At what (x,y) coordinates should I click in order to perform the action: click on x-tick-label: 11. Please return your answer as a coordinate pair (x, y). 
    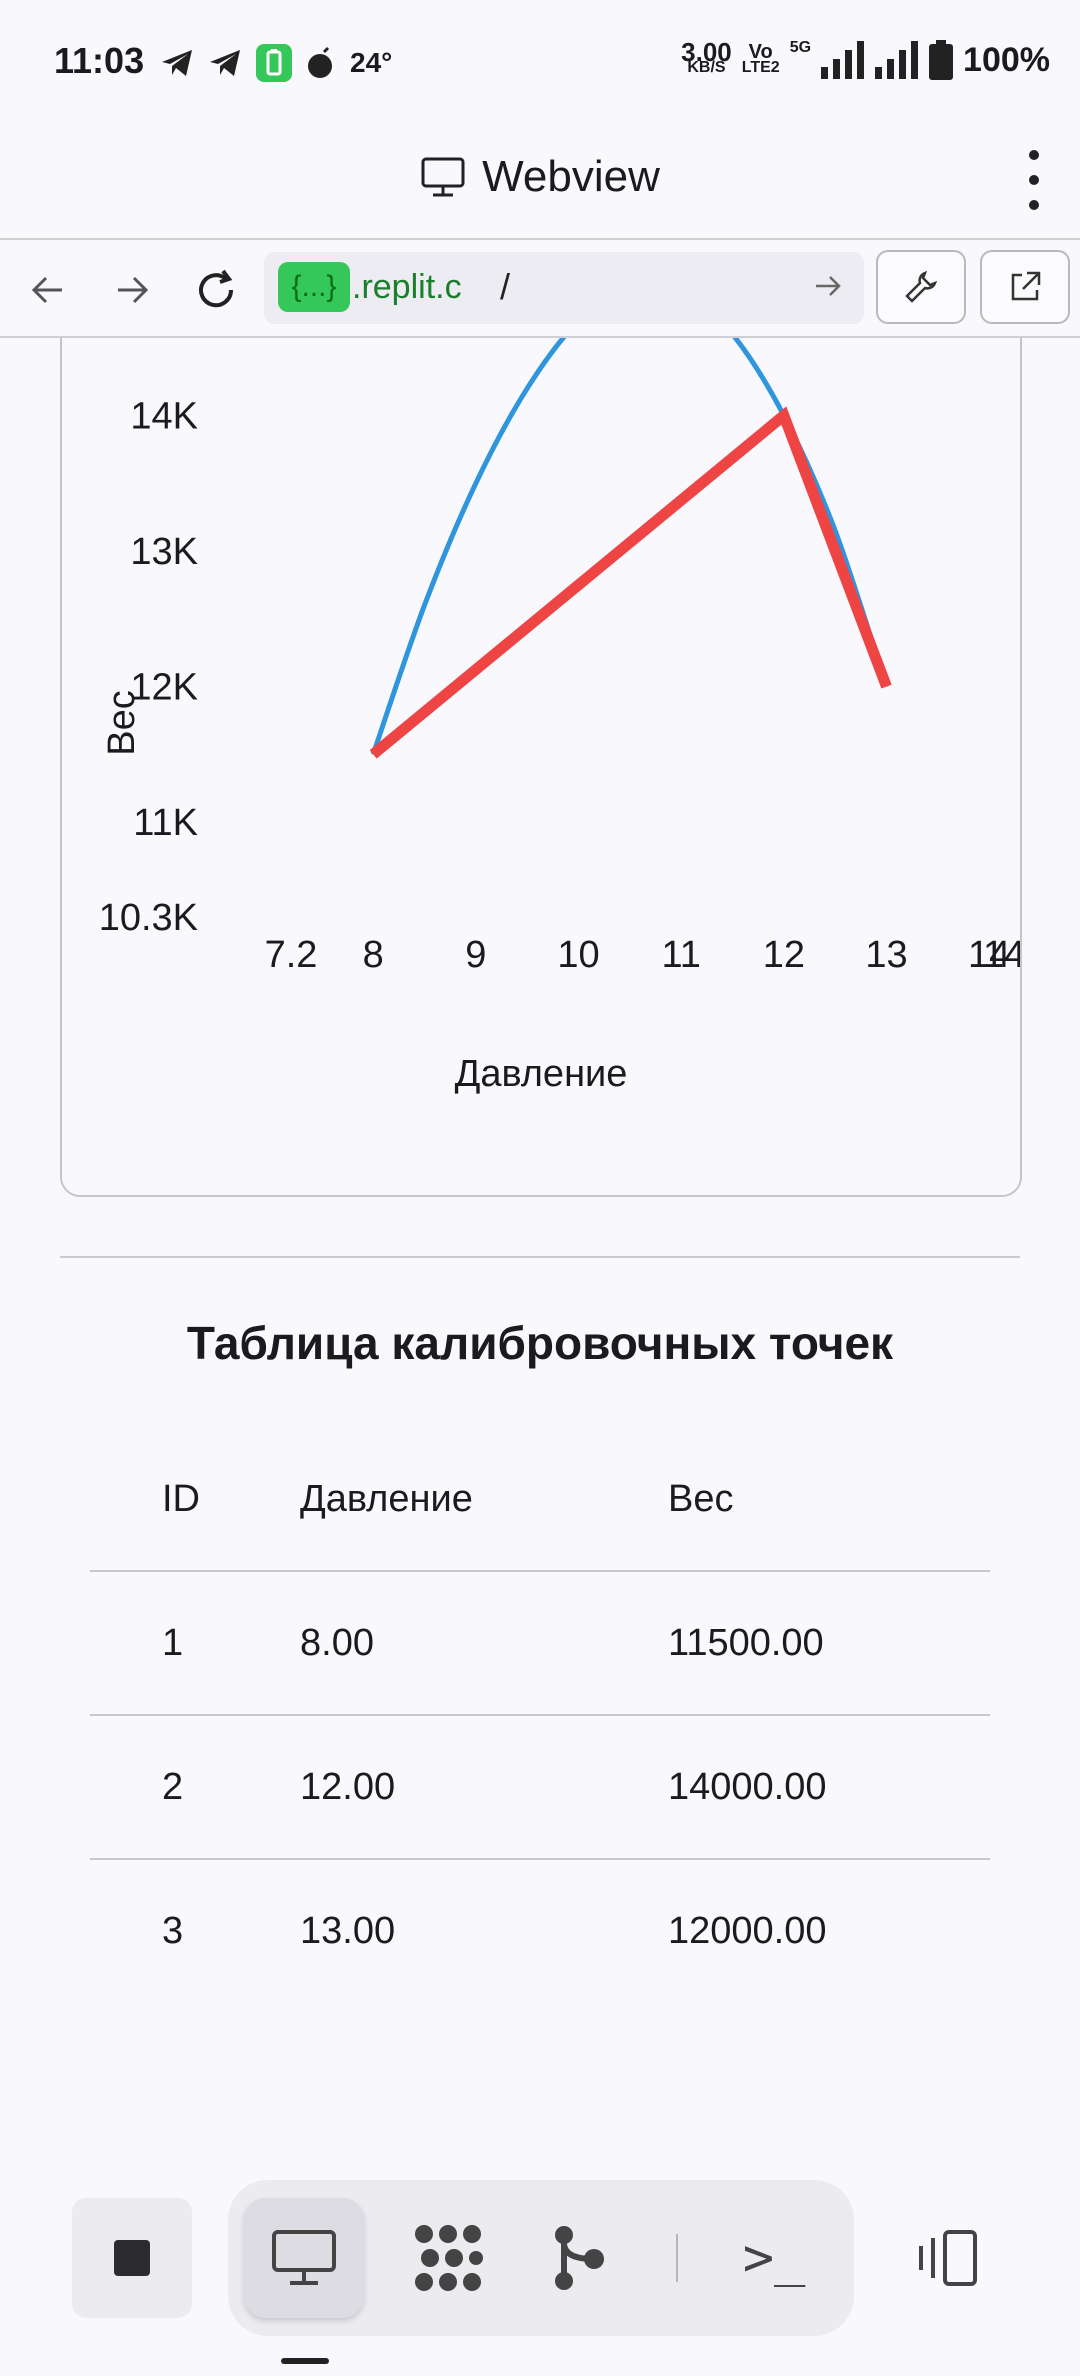
    Looking at the image, I should click on (680, 955).